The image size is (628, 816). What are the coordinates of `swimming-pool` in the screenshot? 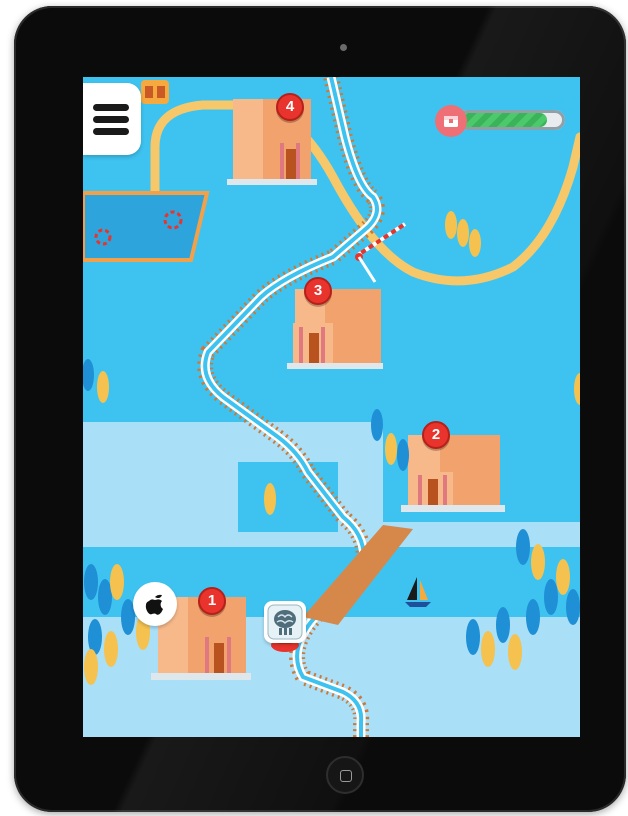 It's located at (146, 226).